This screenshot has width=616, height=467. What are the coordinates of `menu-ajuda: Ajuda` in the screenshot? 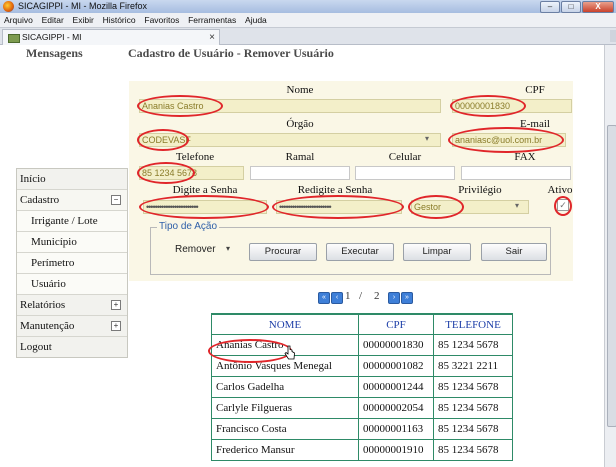 It's located at (256, 20).